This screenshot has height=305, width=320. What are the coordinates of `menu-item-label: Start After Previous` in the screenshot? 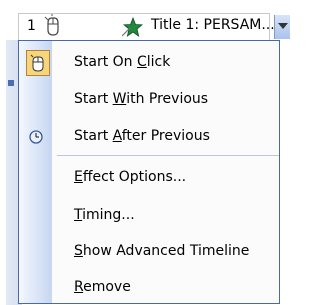 It's located at (142, 136).